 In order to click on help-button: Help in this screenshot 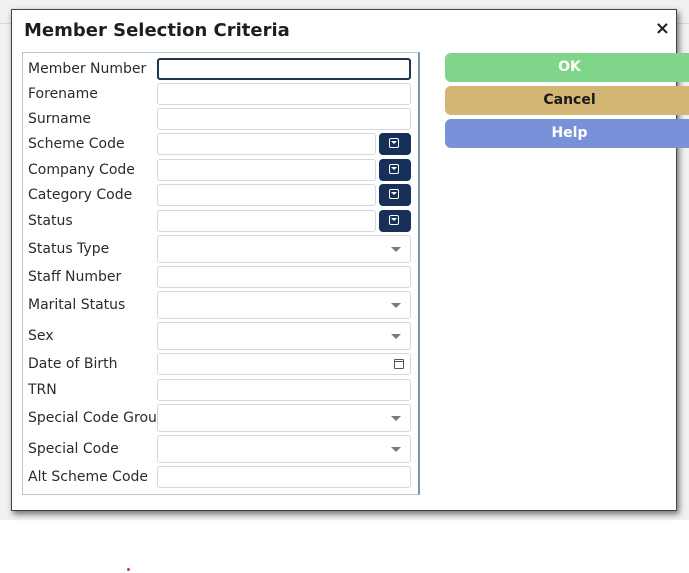, I will do `click(567, 133)`.